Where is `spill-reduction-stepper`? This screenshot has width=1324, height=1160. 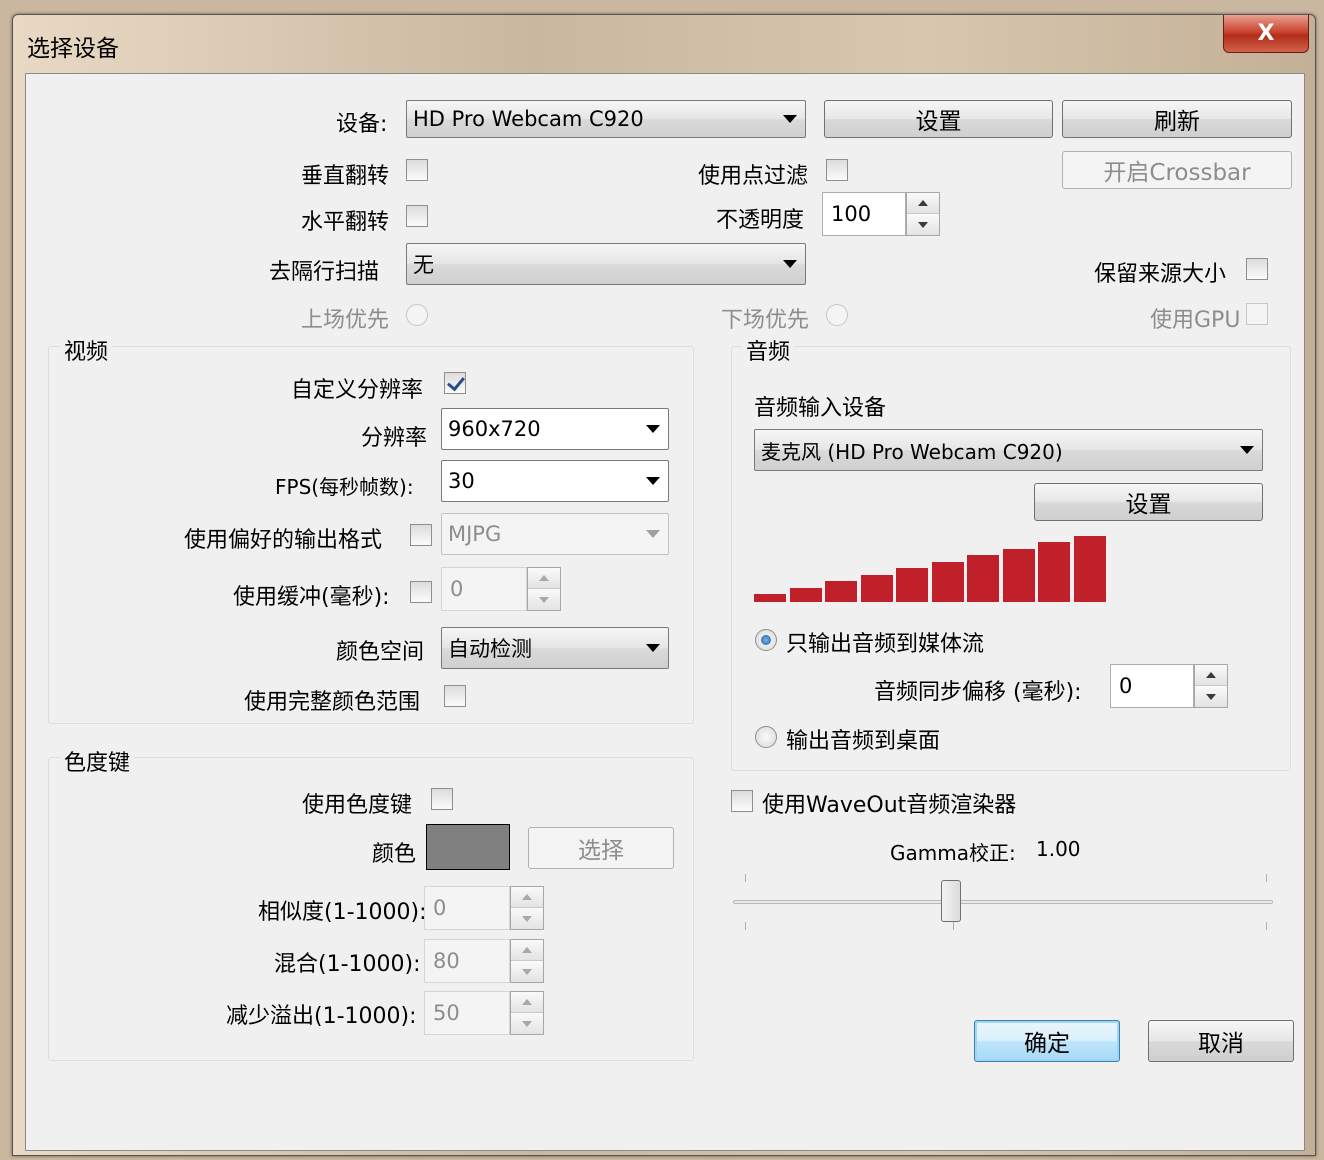
spill-reduction-stepper is located at coordinates (527, 1013).